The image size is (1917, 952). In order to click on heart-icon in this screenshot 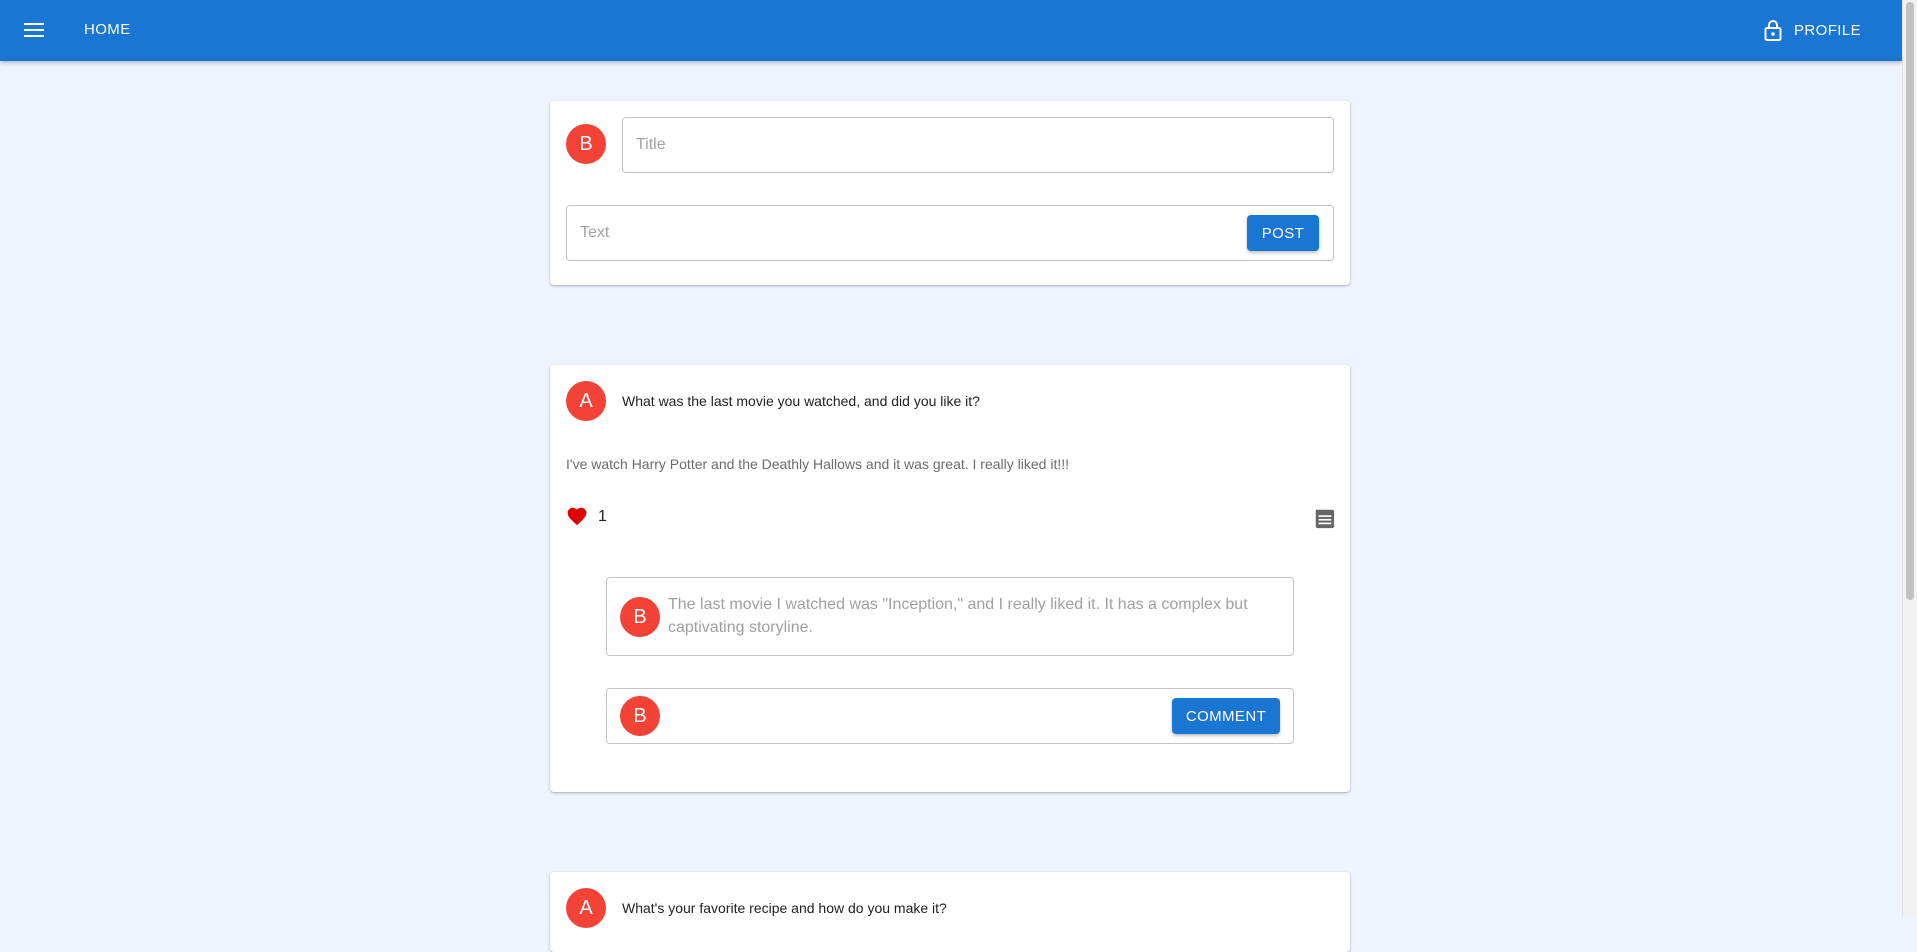, I will do `click(577, 516)`.